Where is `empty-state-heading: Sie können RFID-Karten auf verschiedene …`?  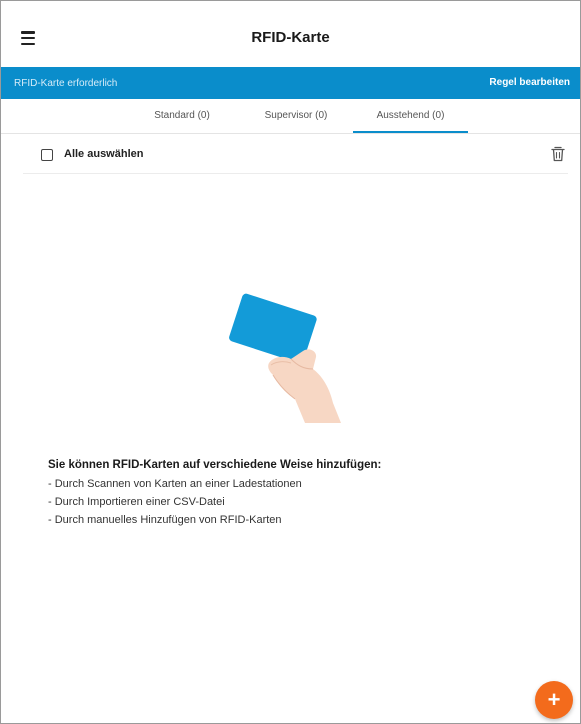 empty-state-heading: Sie können RFID-Karten auf verschiedene … is located at coordinates (215, 465).